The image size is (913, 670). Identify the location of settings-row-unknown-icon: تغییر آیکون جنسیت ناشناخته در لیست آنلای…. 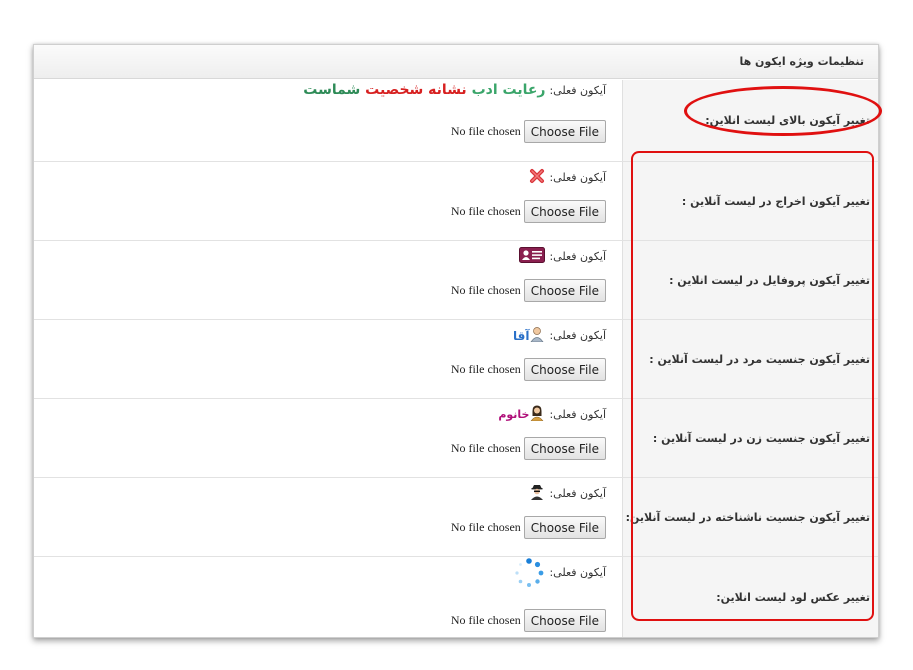
(456, 517).